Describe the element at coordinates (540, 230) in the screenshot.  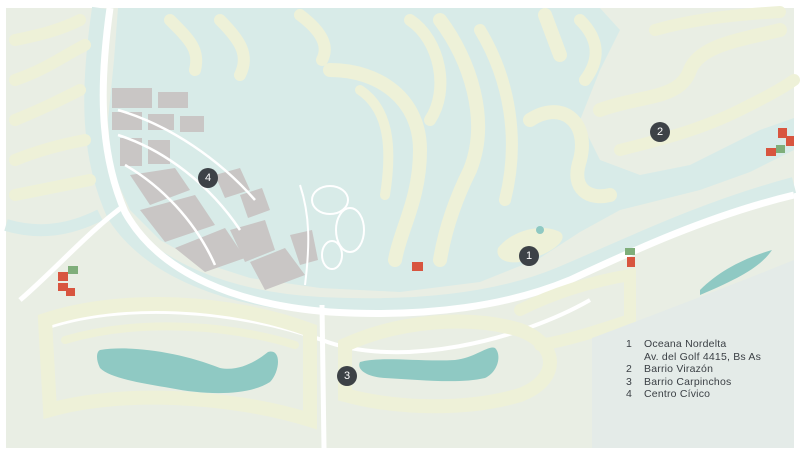
I see `island-pond` at that location.